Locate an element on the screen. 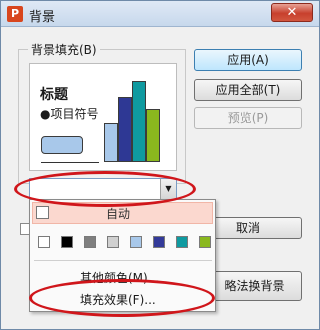 The height and width of the screenshot is (330, 320). preview-bullet: ●项目符号 is located at coordinates (69, 114).